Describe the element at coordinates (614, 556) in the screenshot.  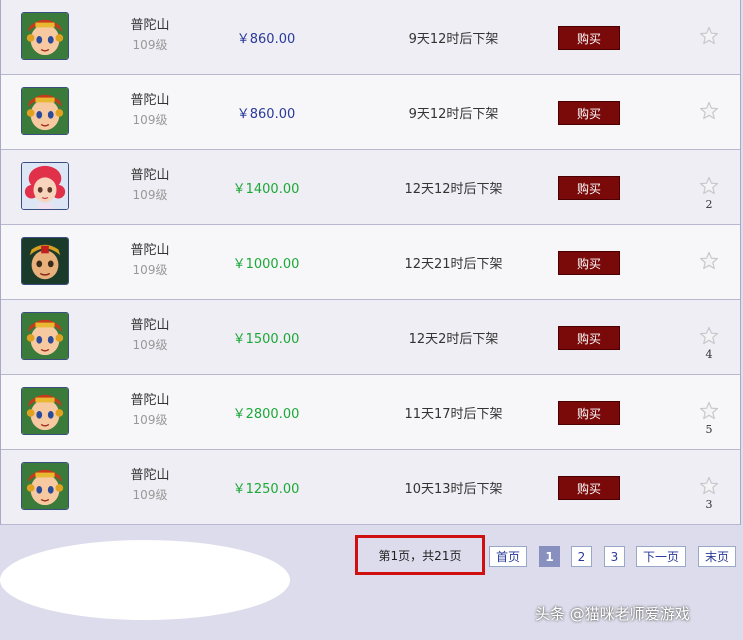
I see `page-button-3: 3` at that location.